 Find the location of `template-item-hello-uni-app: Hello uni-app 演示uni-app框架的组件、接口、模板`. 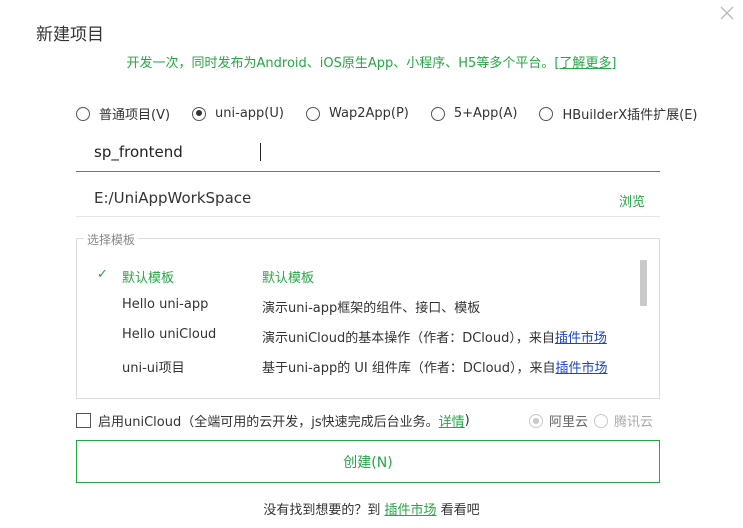

template-item-hello-uni-app: Hello uni-app 演示uni-app框架的组件、接口、模板 is located at coordinates (357, 312).